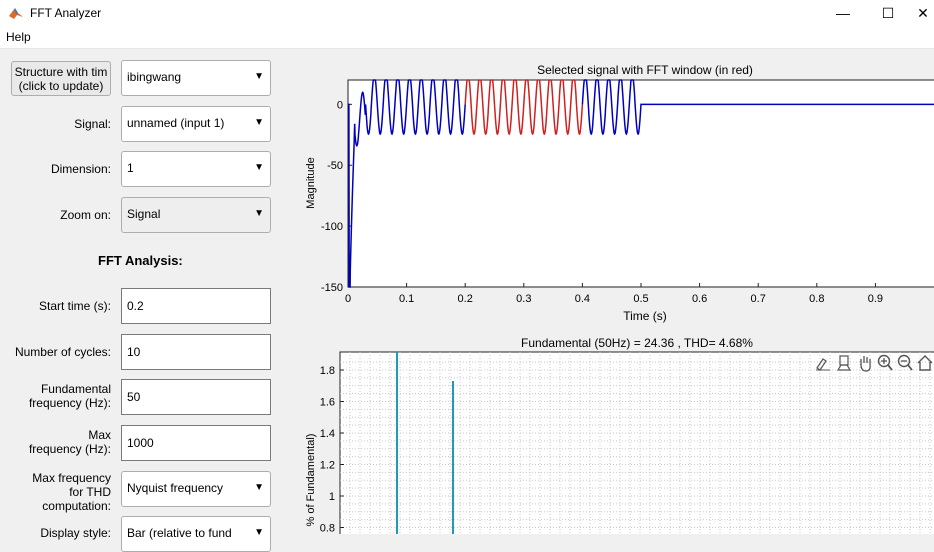 This screenshot has height=552, width=934. What do you see at coordinates (340, 105) in the screenshot?
I see `signal-y-tick-label: 0` at bounding box center [340, 105].